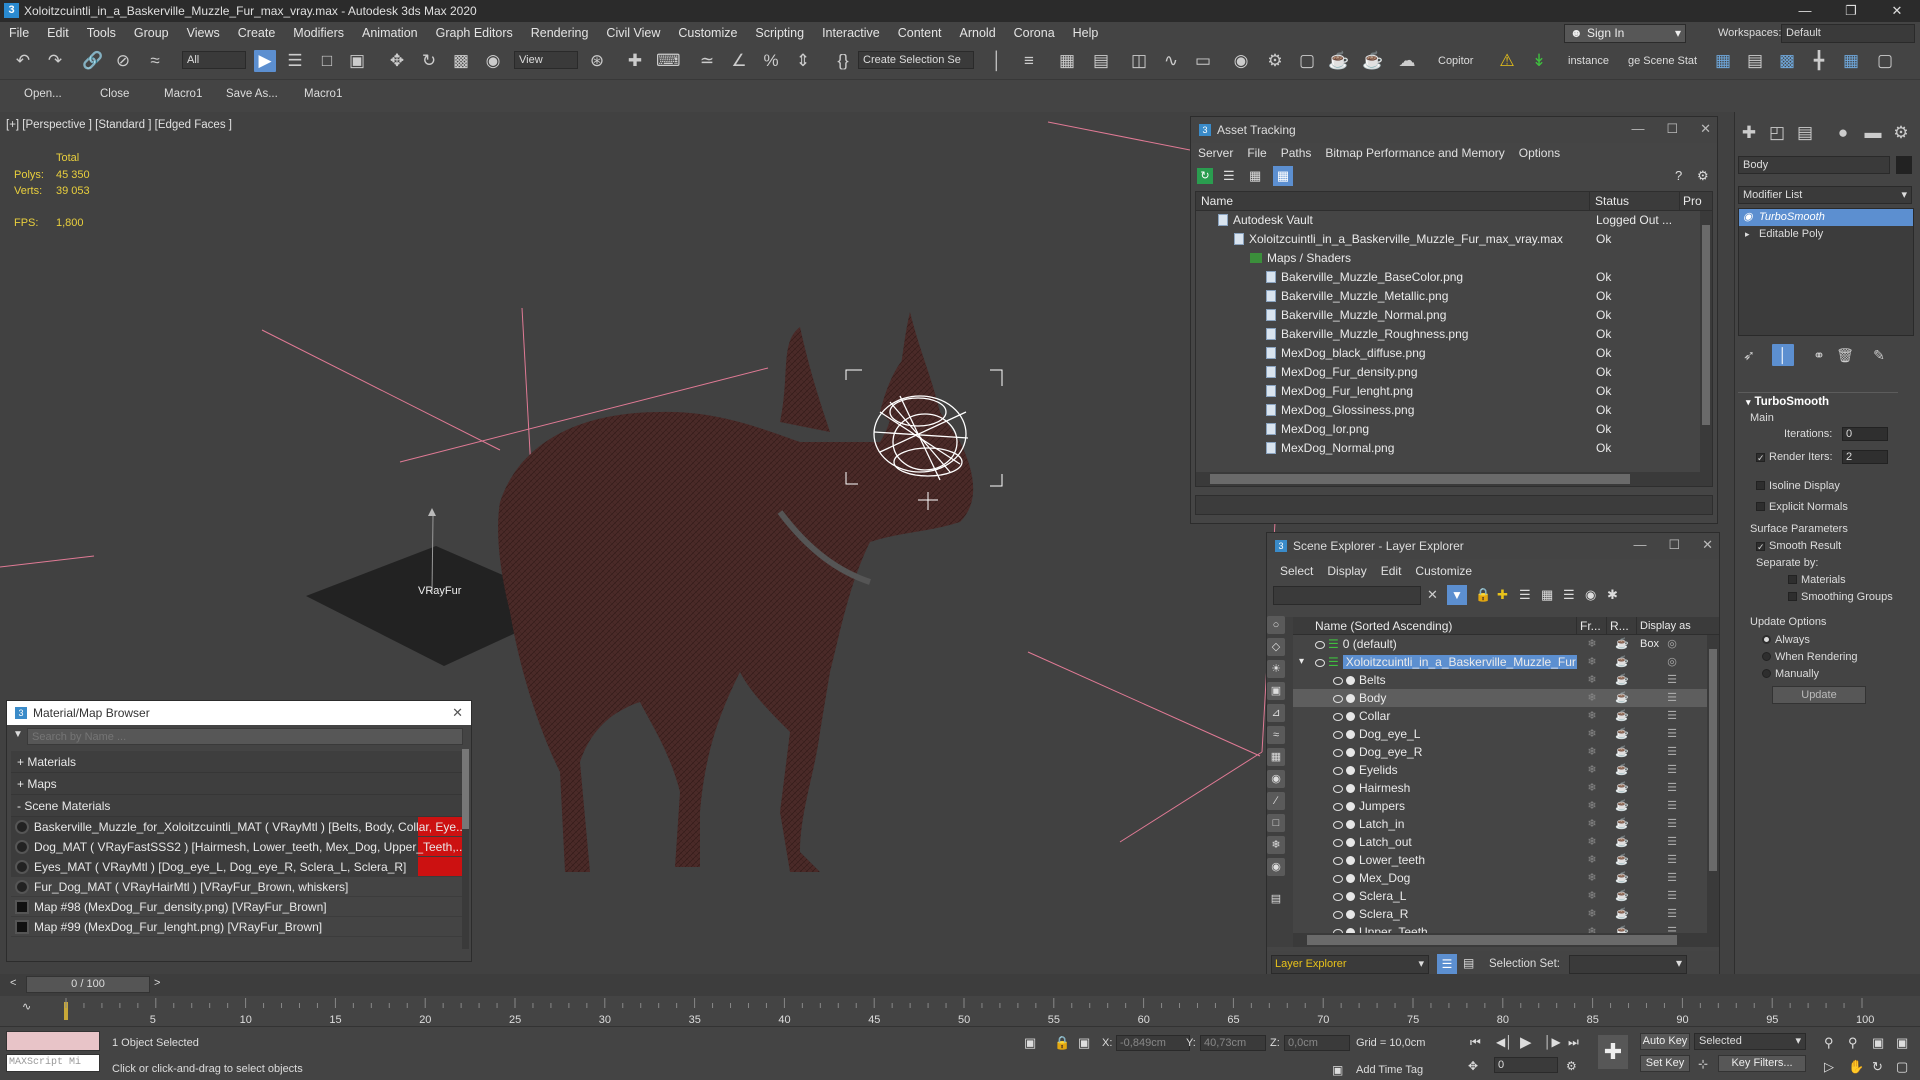 Image resolution: width=1920 pixels, height=1080 pixels. Describe the element at coordinates (203, 33) in the screenshot. I see `menu-views: Views` at that location.